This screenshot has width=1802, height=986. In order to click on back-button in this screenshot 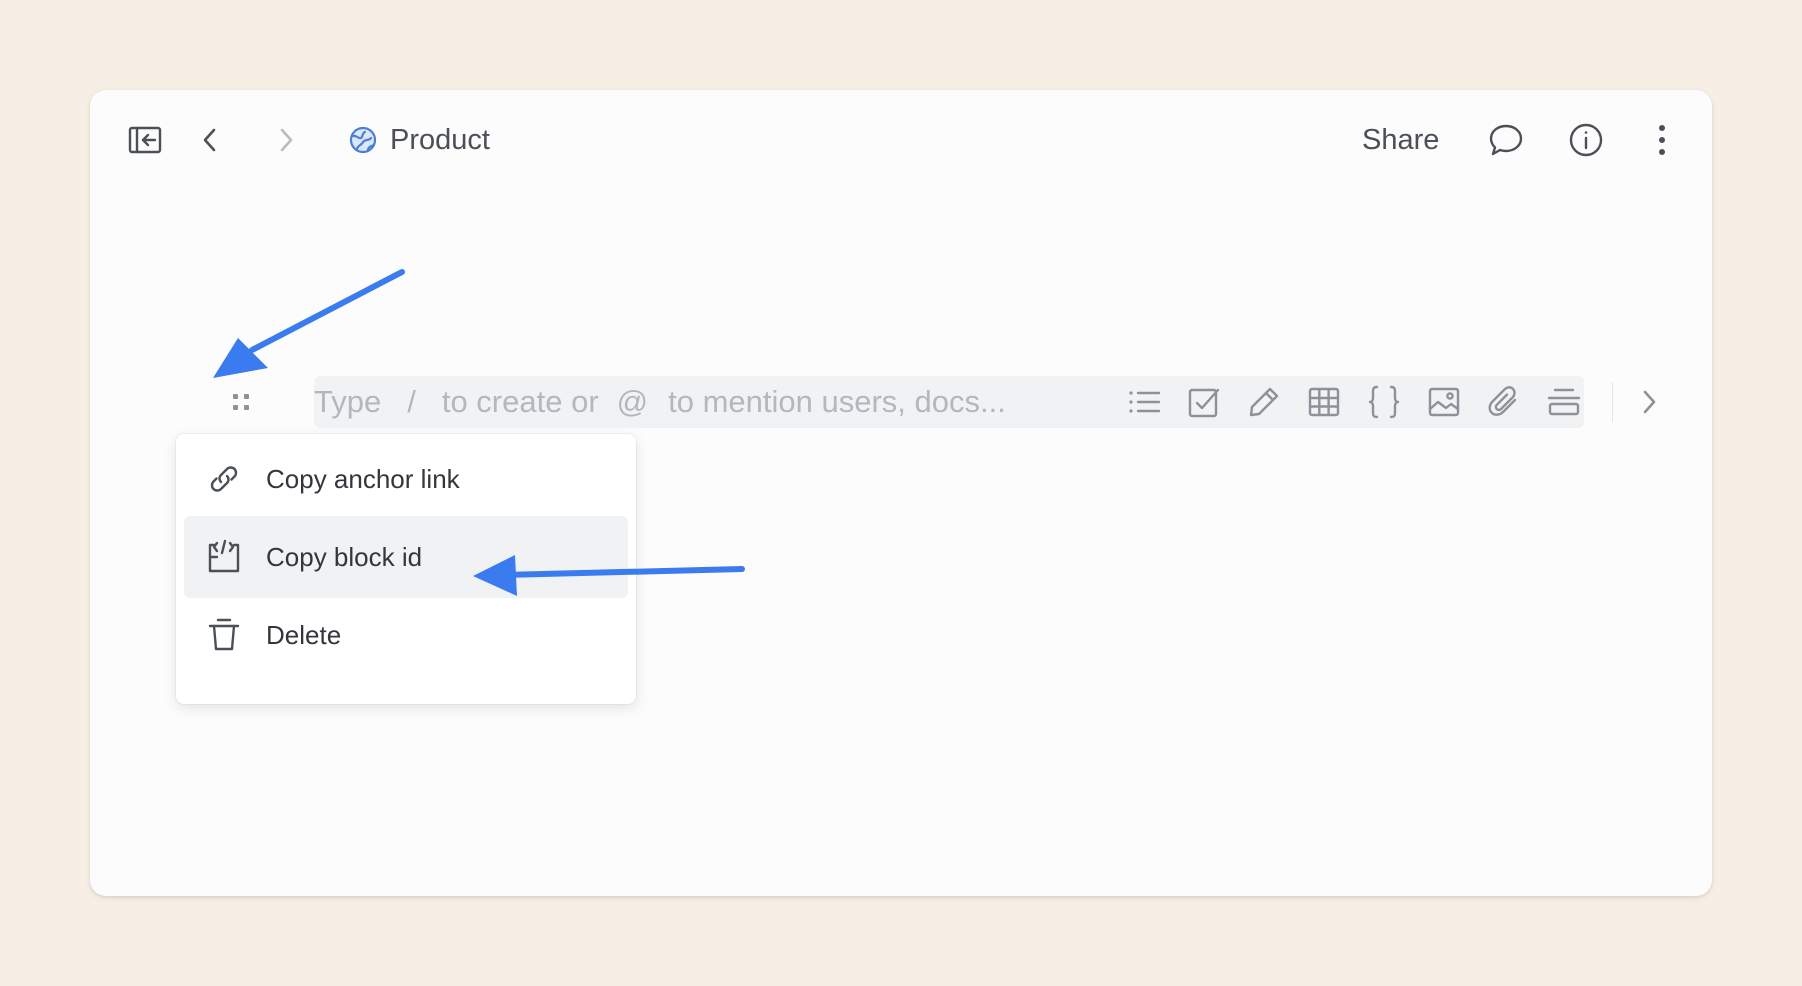, I will do `click(210, 140)`.